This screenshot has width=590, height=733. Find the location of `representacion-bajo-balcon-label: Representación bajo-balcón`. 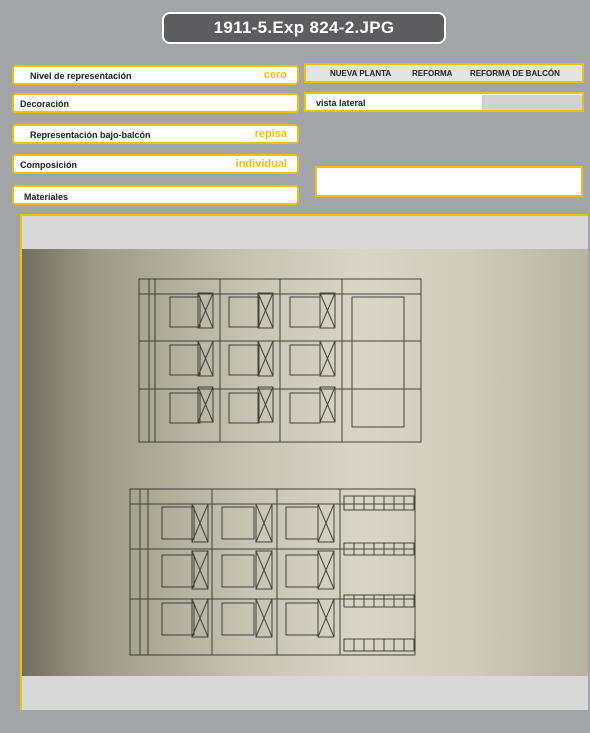

representacion-bajo-balcon-label: Representación bajo-balcón is located at coordinates (90, 135).